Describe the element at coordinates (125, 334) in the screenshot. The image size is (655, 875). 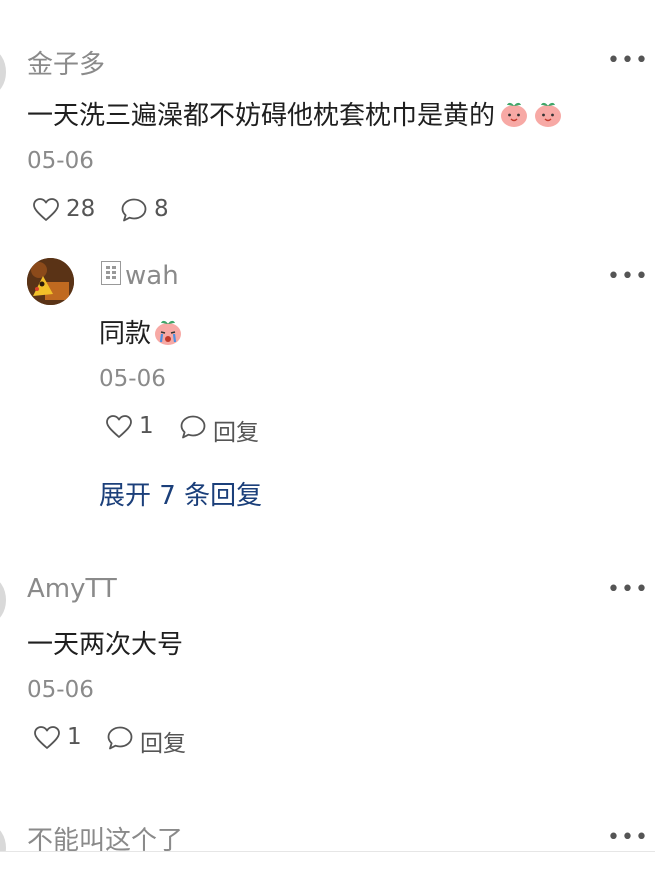
I see `reply-text-content: 同款` at that location.